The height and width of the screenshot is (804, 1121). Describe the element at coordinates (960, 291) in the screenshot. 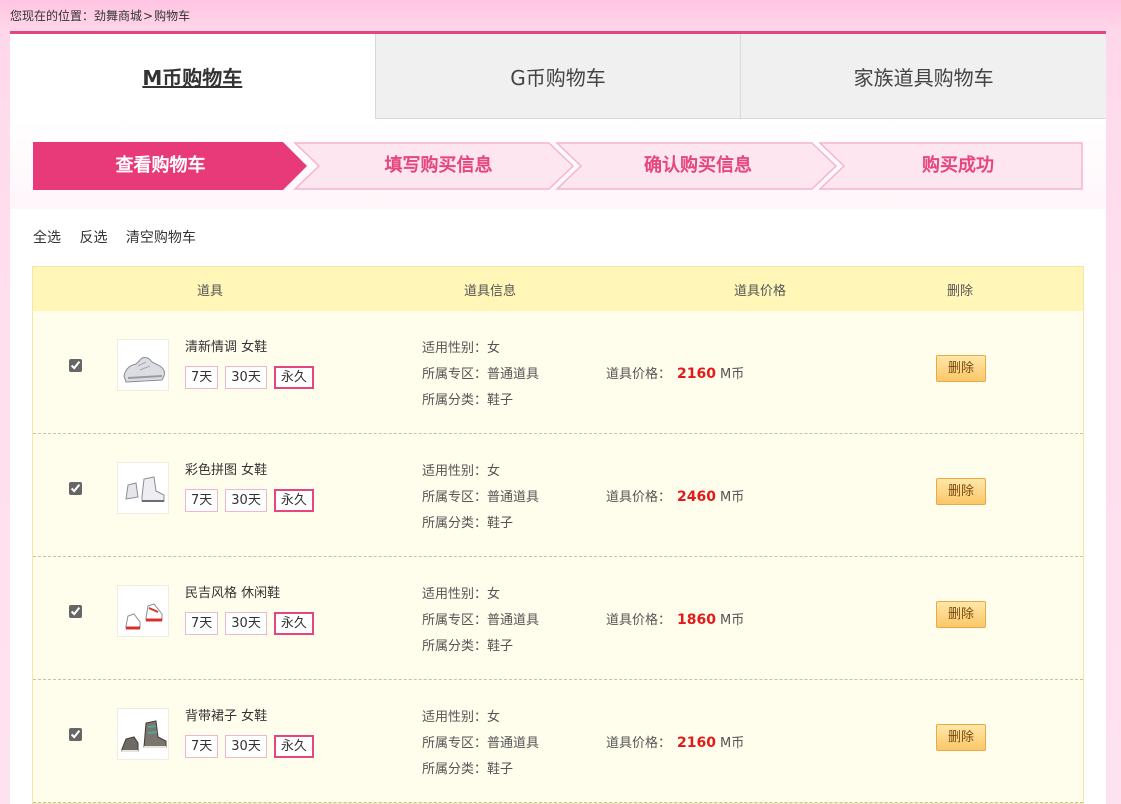

I see `header-delete: 删除` at that location.